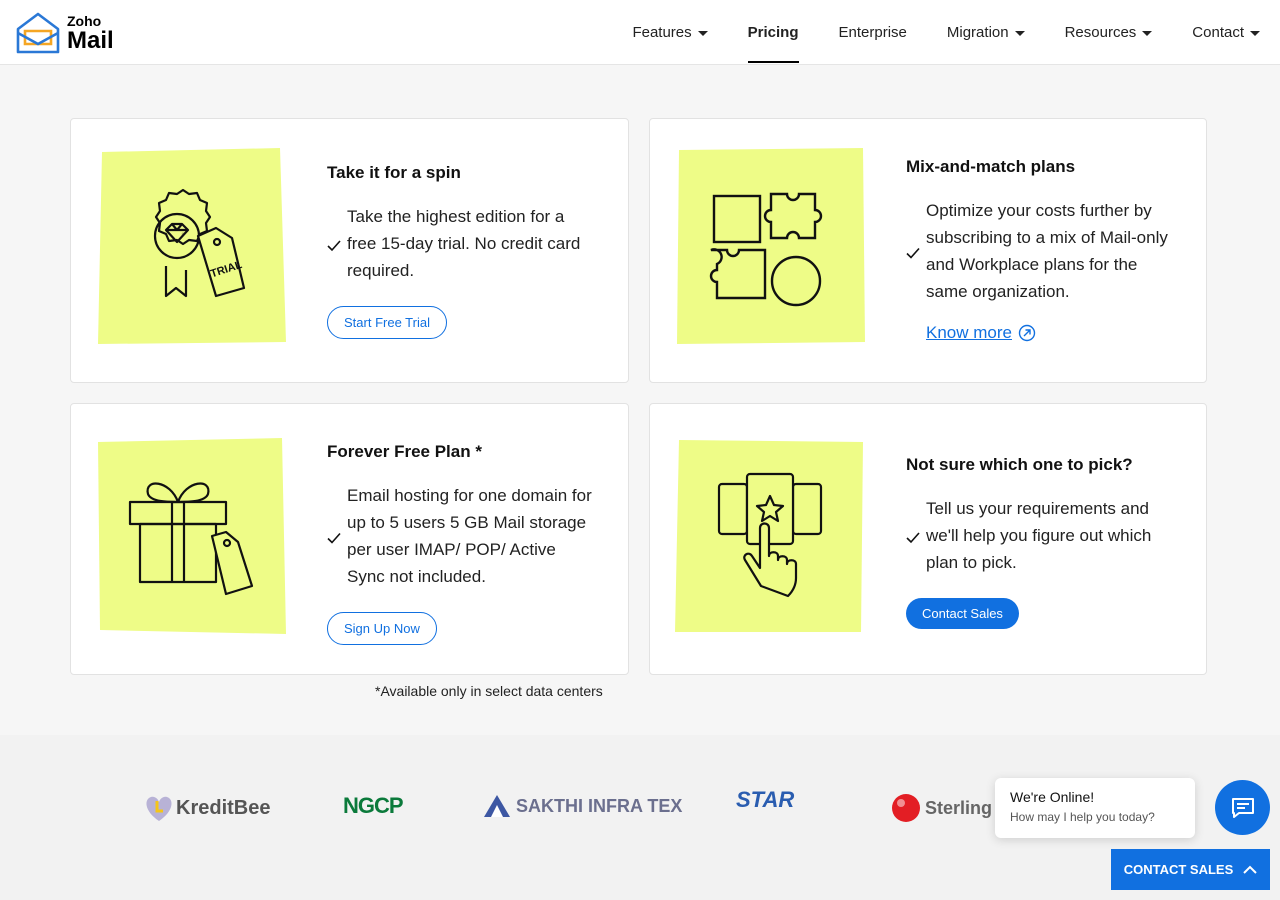 This screenshot has height=900, width=1280. I want to click on nav-enterprise-label: Enterprise, so click(872, 32).